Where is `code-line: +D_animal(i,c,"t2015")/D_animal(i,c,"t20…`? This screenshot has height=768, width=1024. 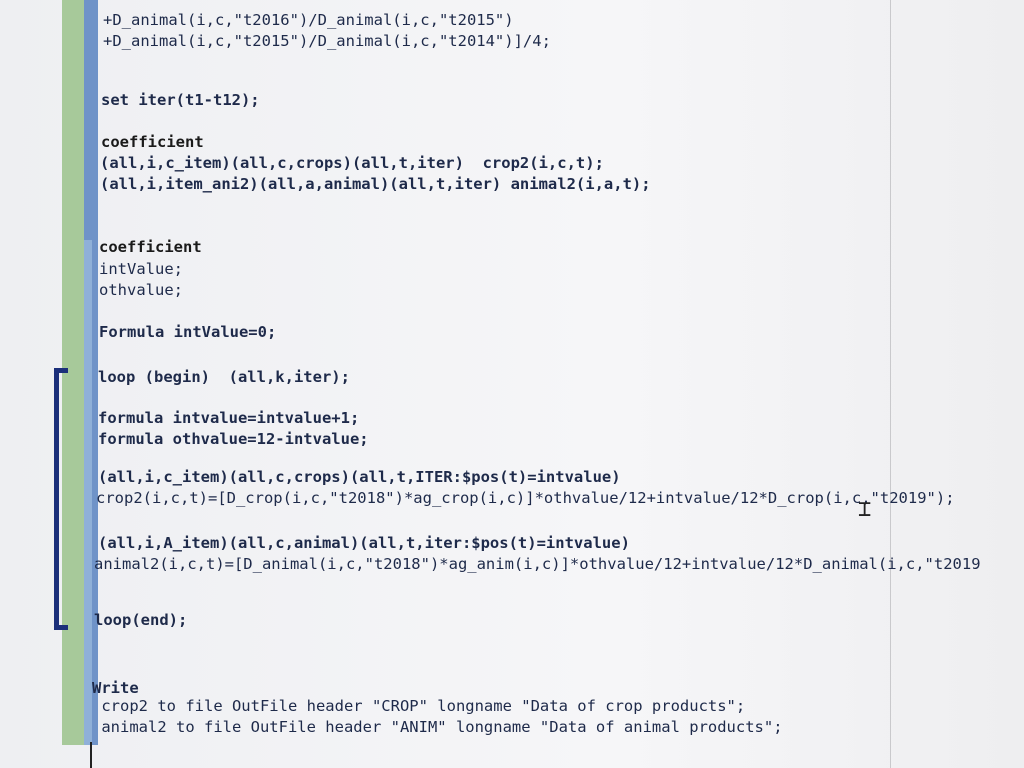 code-line: +D_animal(i,c,"t2015")/D_animal(i,c,"t20… is located at coordinates (327, 41).